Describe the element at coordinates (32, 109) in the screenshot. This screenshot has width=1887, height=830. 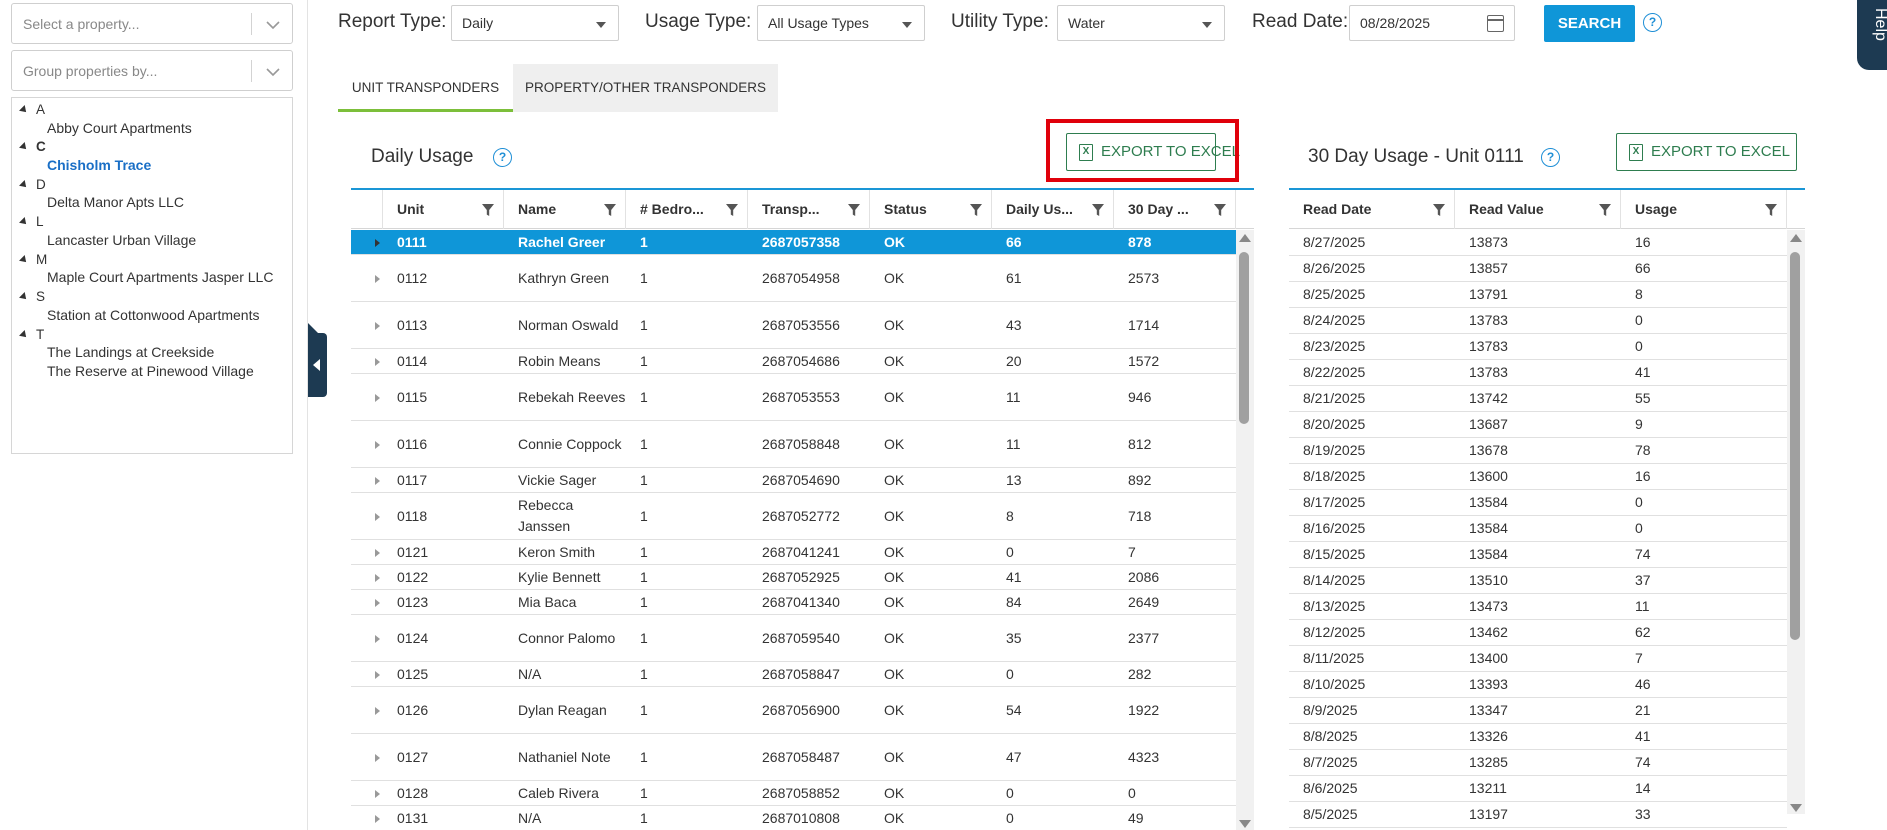
I see `tree-group-header: A` at that location.